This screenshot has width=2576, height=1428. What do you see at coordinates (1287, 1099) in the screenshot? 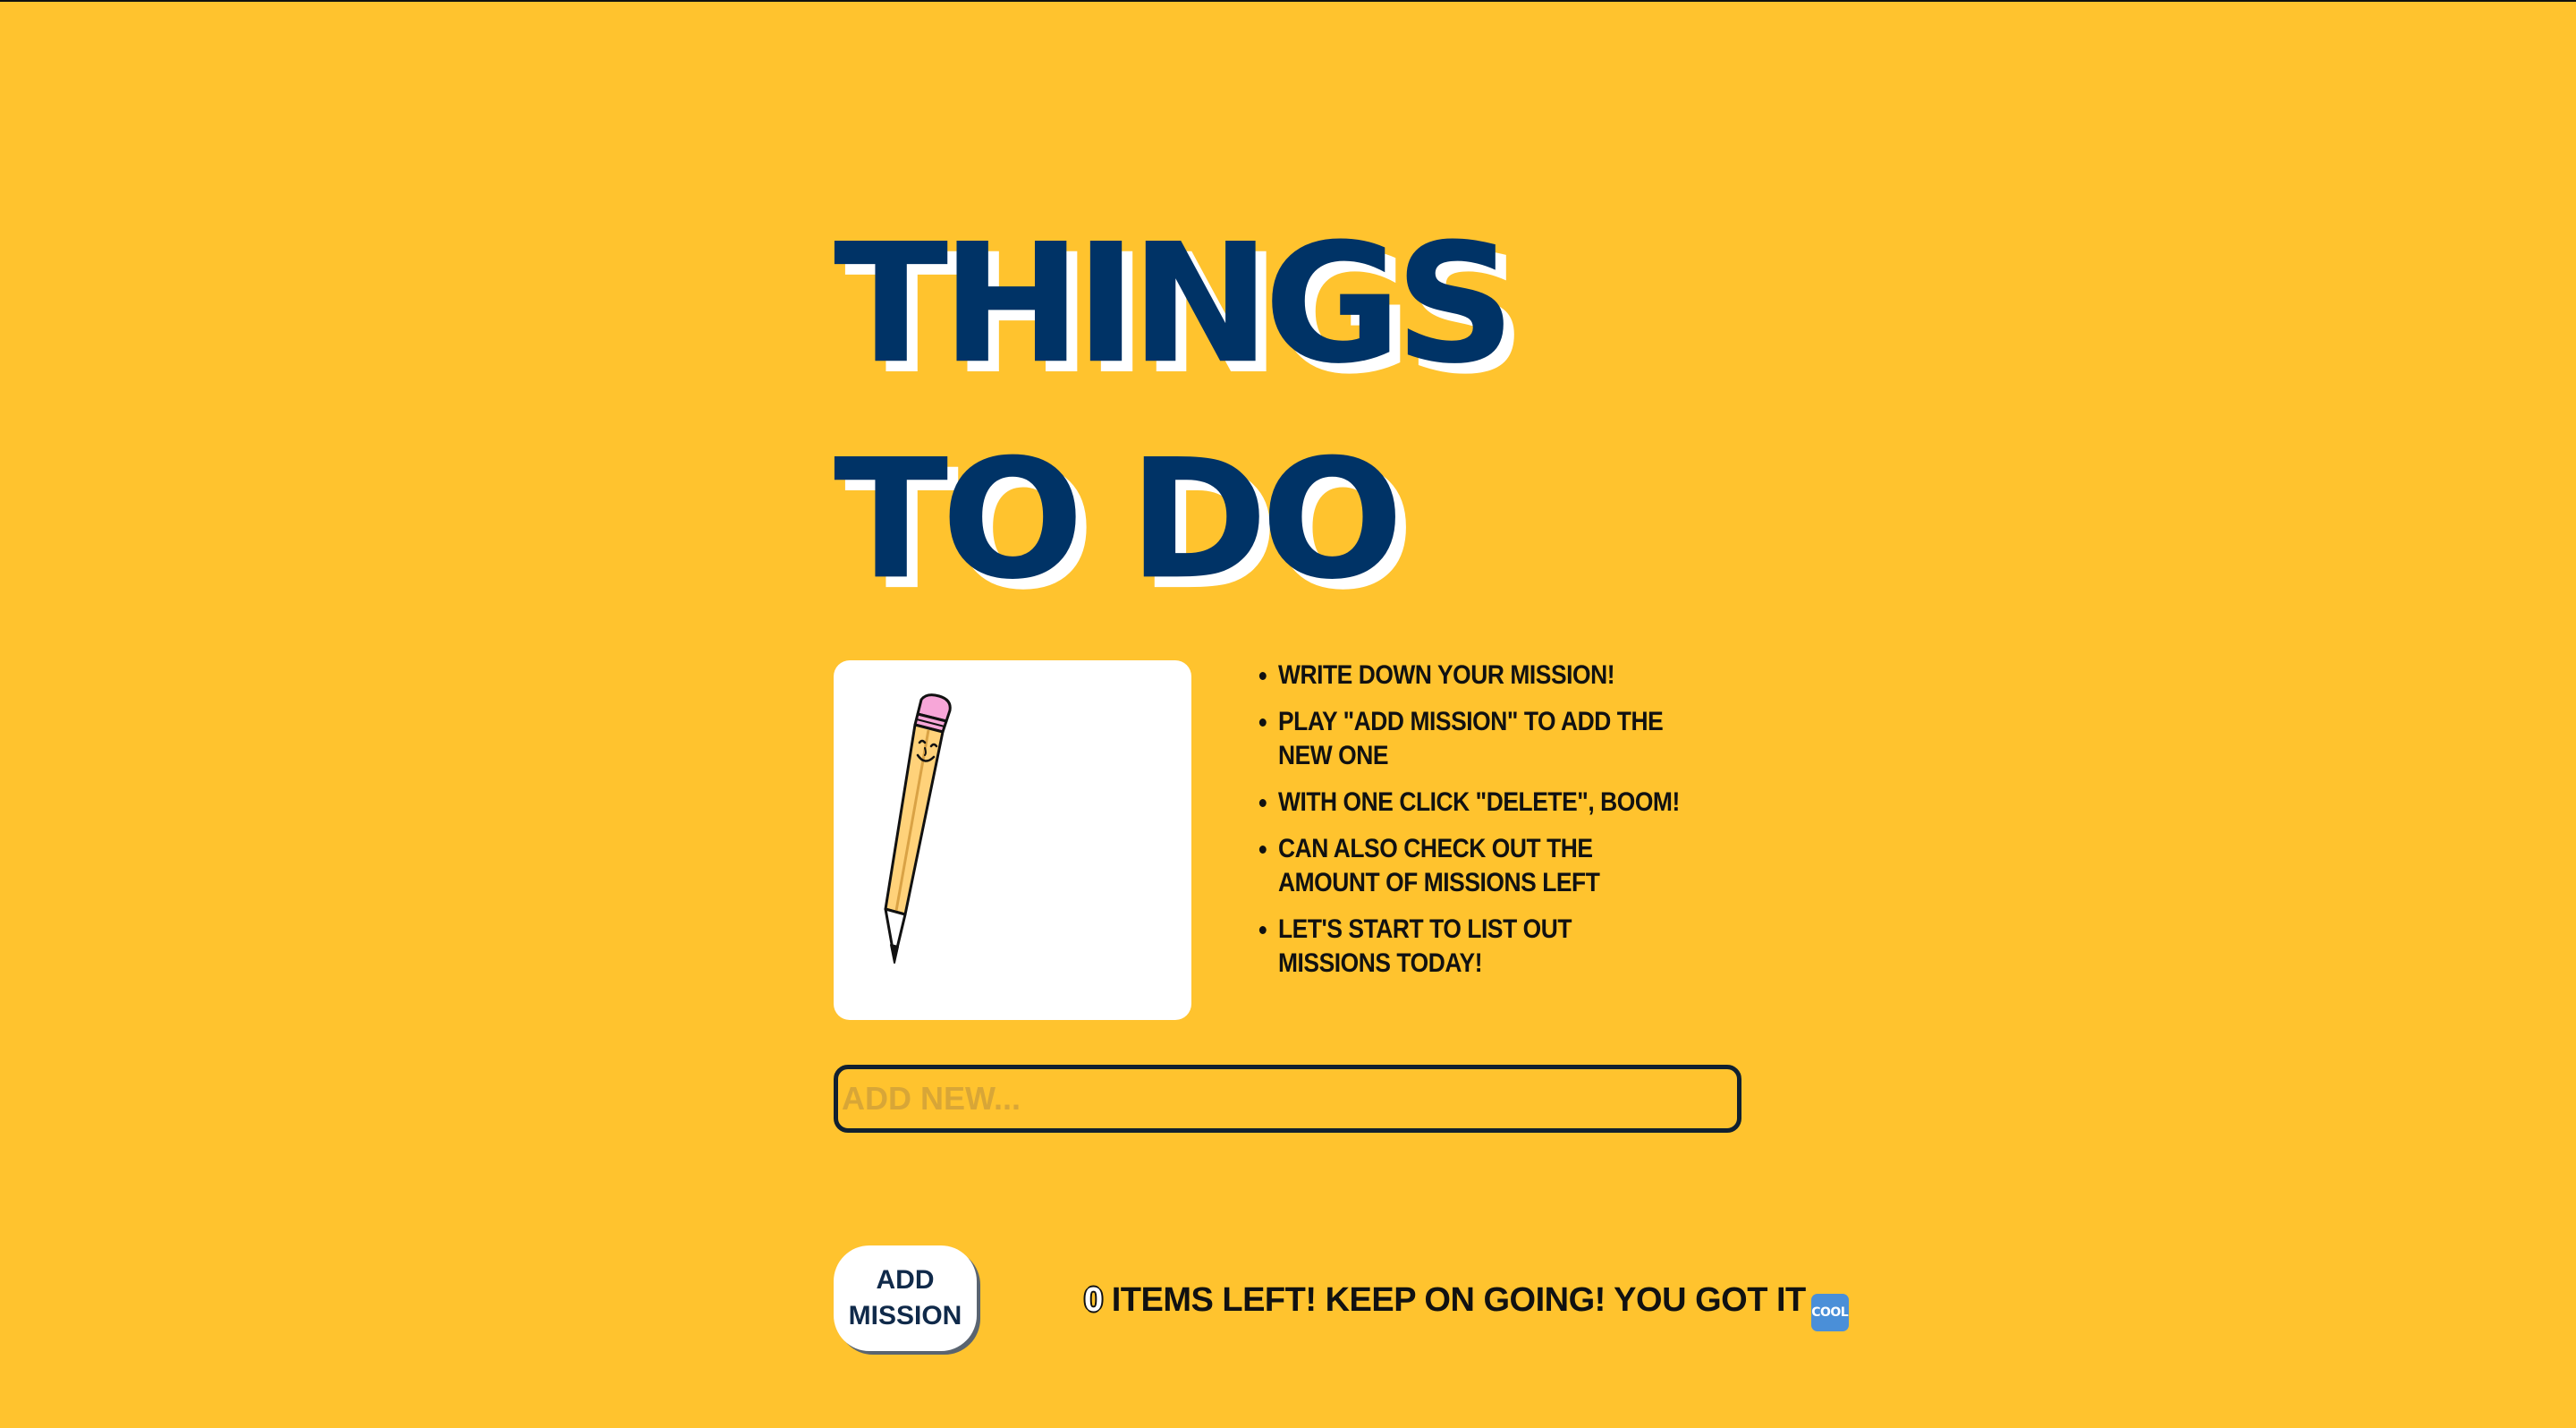
I see `new-mission-input` at bounding box center [1287, 1099].